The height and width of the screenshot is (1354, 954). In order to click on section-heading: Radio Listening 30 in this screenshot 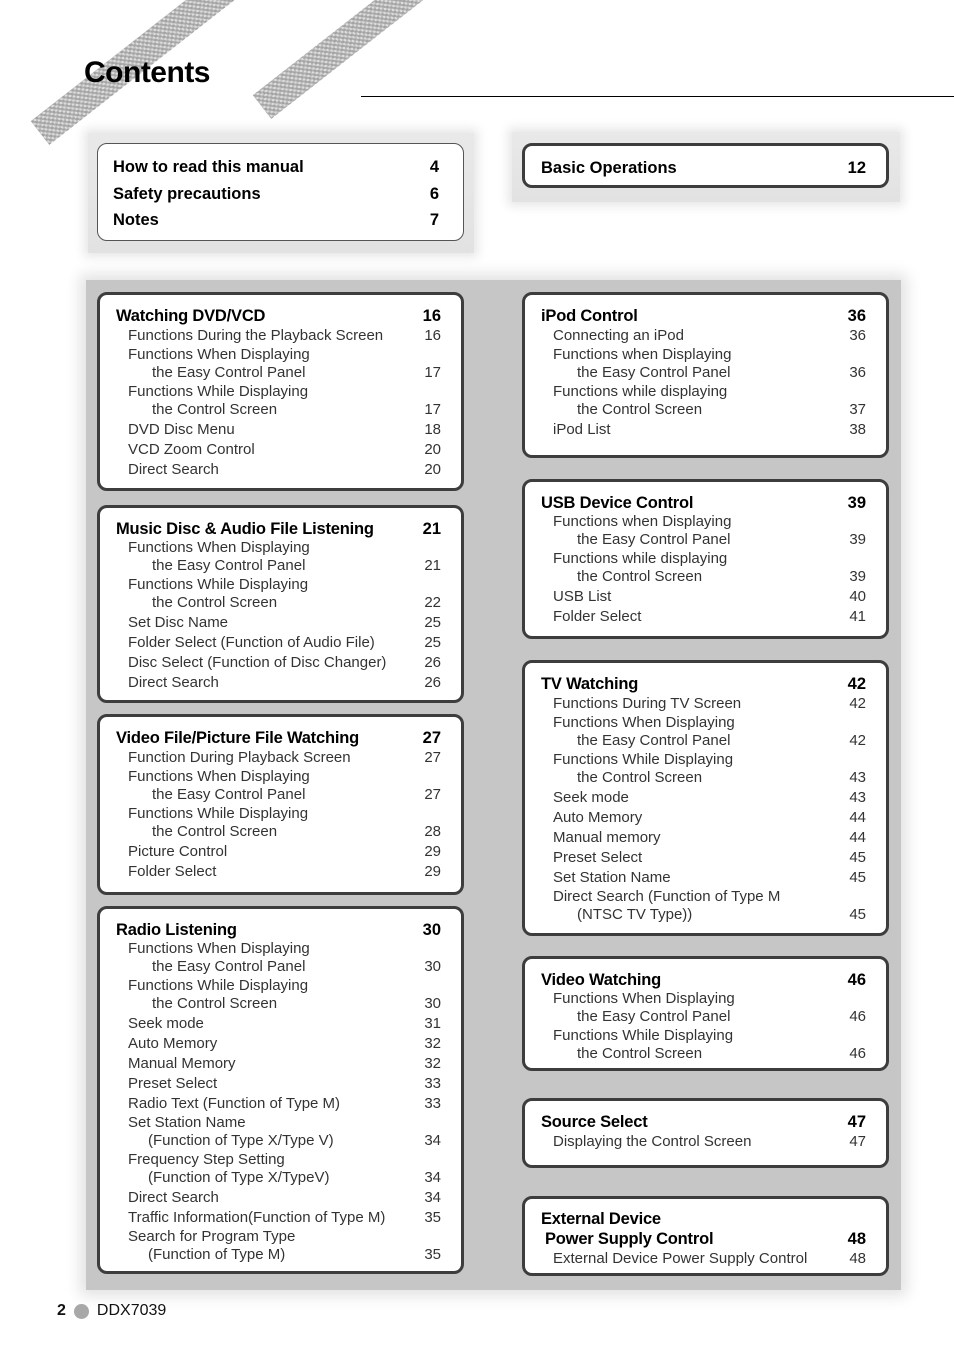, I will do `click(278, 930)`.